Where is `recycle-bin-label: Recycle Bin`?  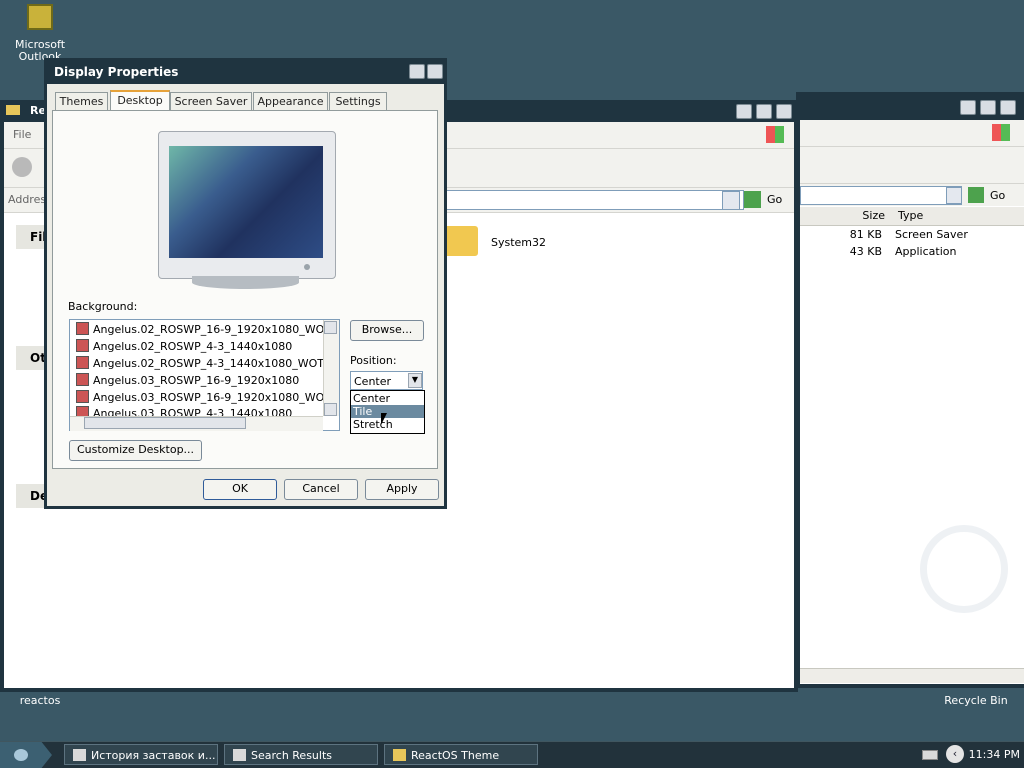
recycle-bin-label: Recycle Bin is located at coordinates (976, 701).